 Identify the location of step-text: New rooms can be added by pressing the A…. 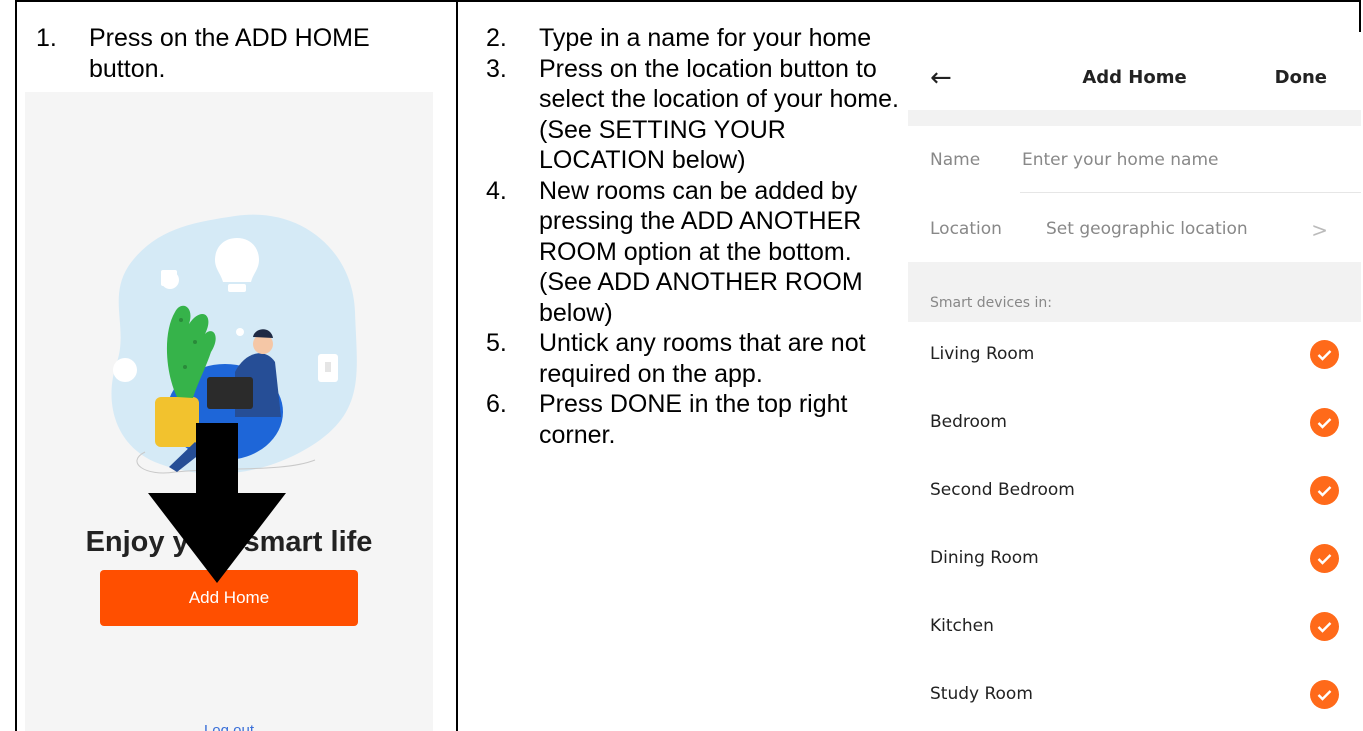
(701, 251).